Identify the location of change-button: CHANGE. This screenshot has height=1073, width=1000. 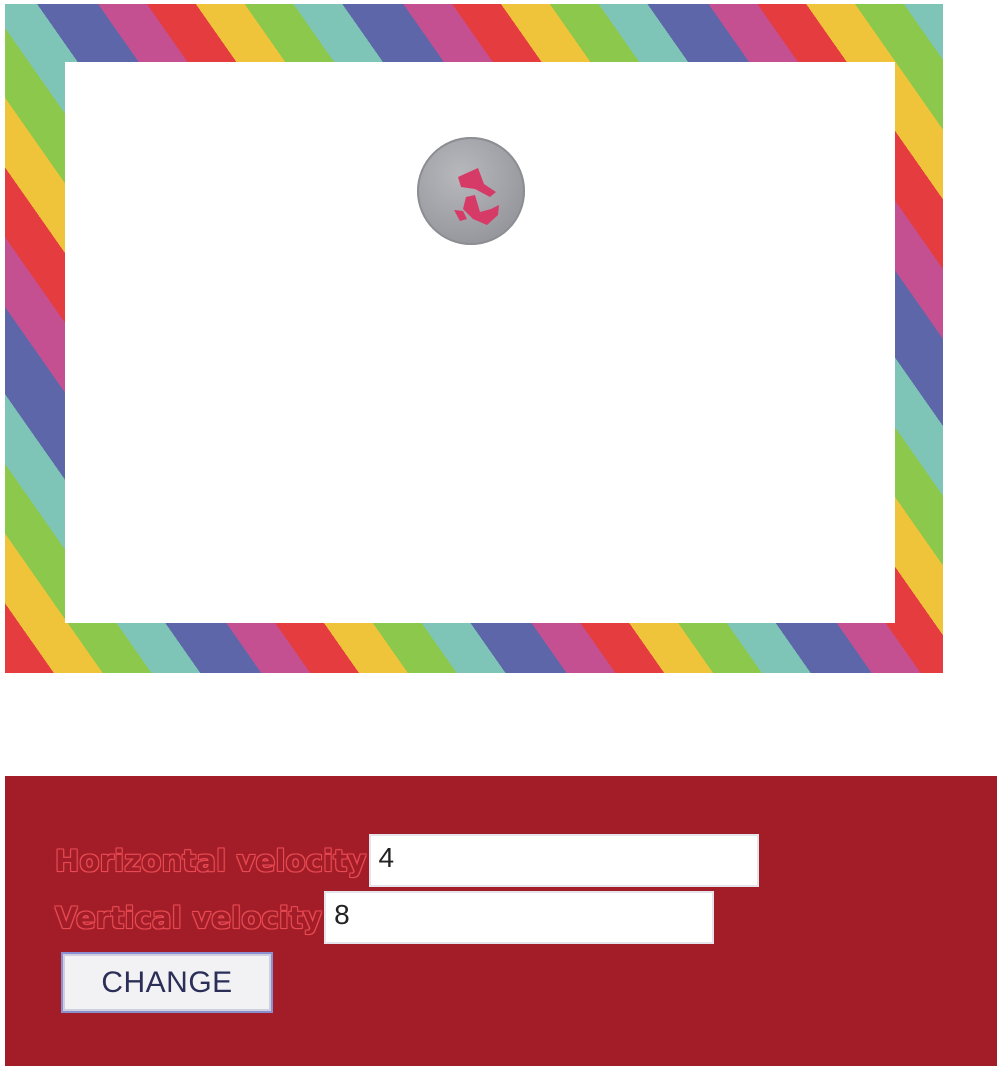
(167, 982).